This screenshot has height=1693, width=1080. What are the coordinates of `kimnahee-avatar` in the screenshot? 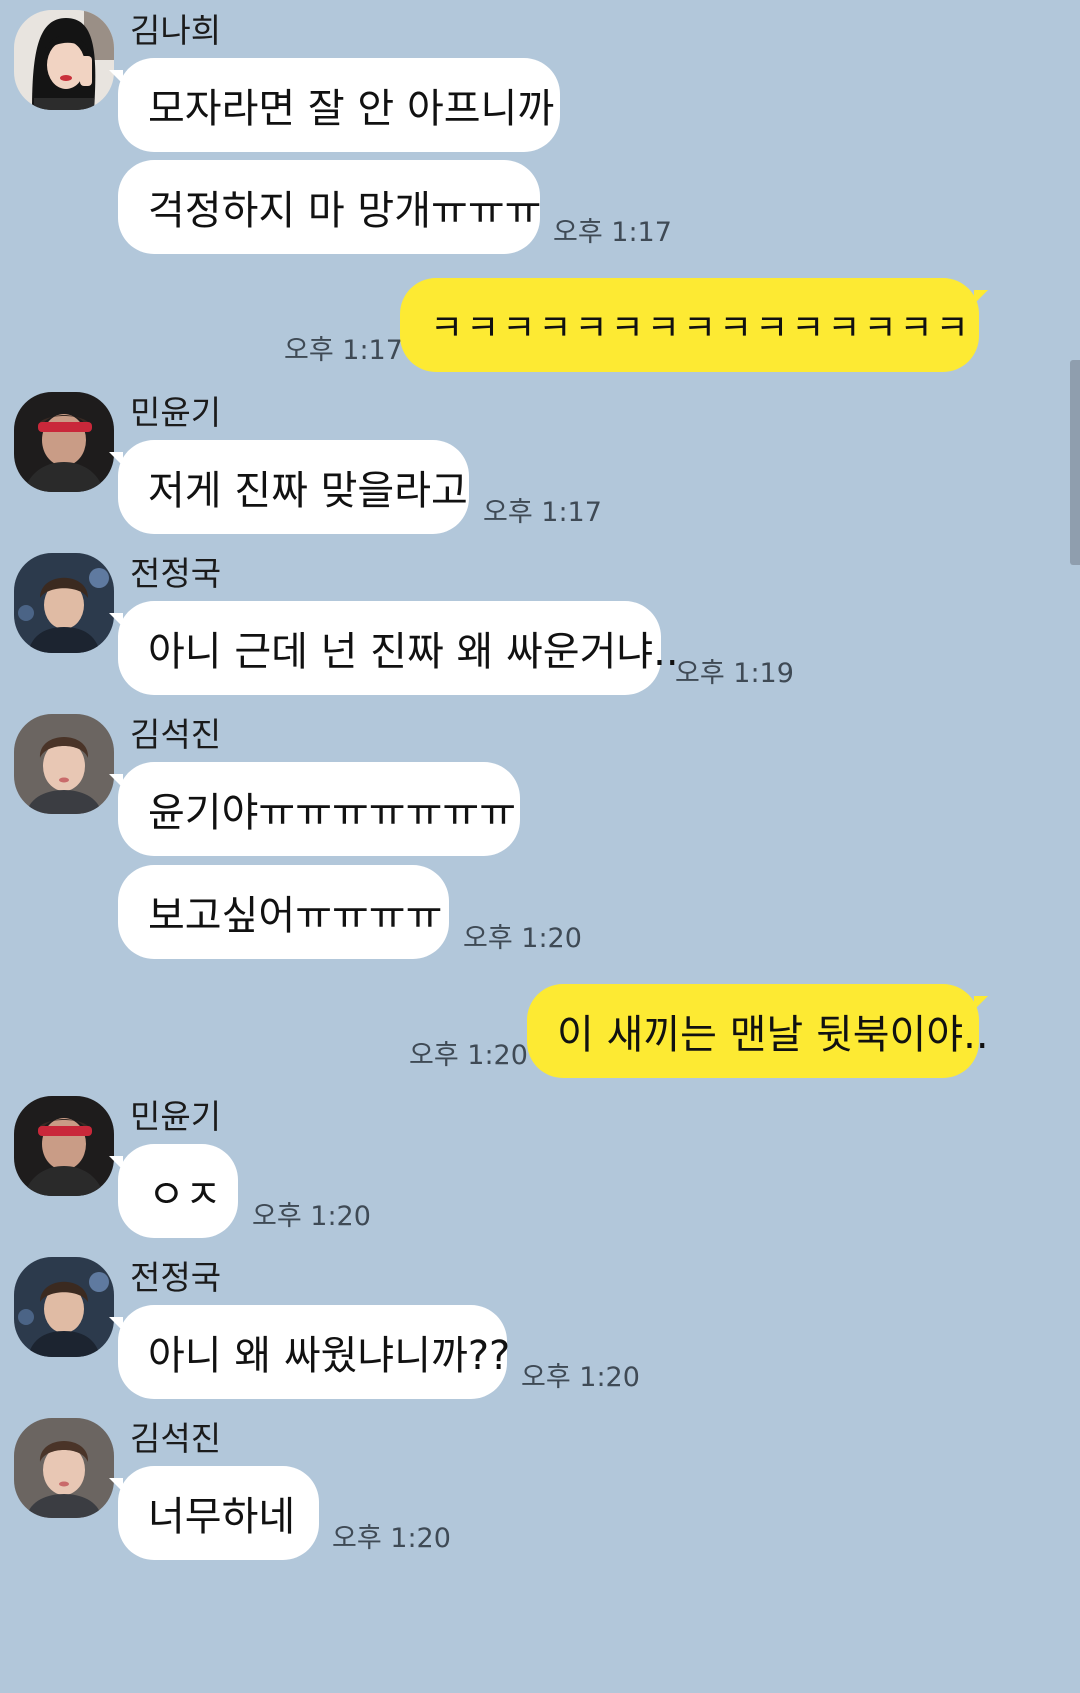 It's located at (64, 60).